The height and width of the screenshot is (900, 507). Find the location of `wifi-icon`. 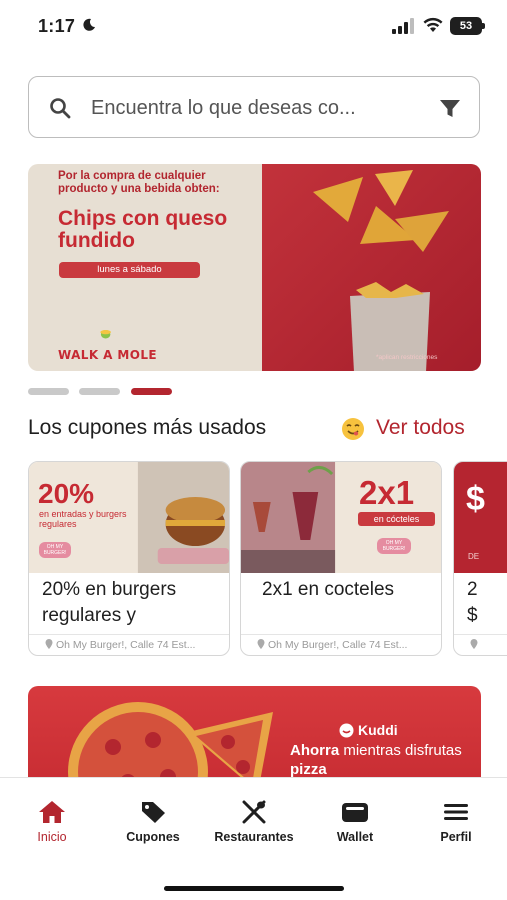

wifi-icon is located at coordinates (433, 24).